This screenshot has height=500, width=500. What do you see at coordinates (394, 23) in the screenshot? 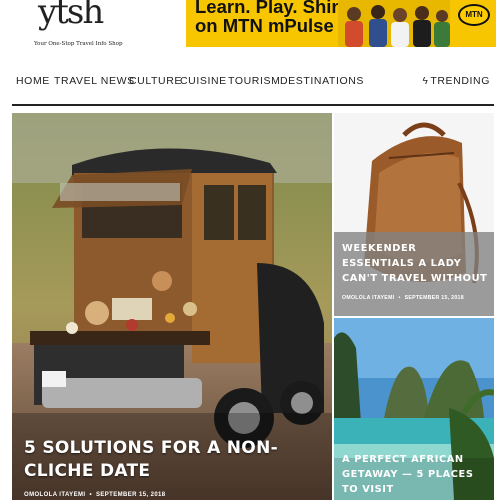
I see `ad-people-image` at bounding box center [394, 23].